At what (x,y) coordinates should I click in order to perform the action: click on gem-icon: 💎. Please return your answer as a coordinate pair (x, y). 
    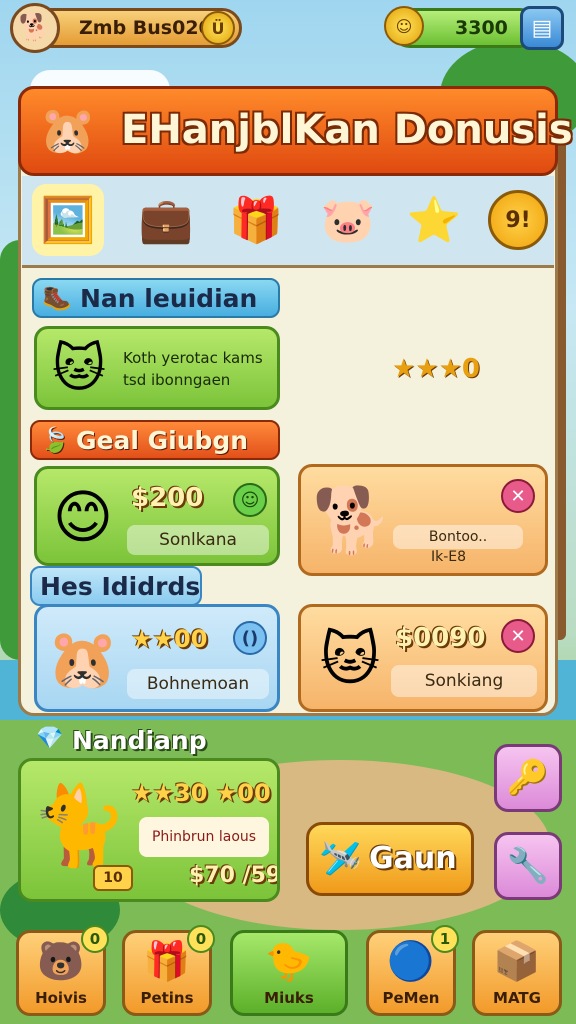
    Looking at the image, I should click on (50, 738).